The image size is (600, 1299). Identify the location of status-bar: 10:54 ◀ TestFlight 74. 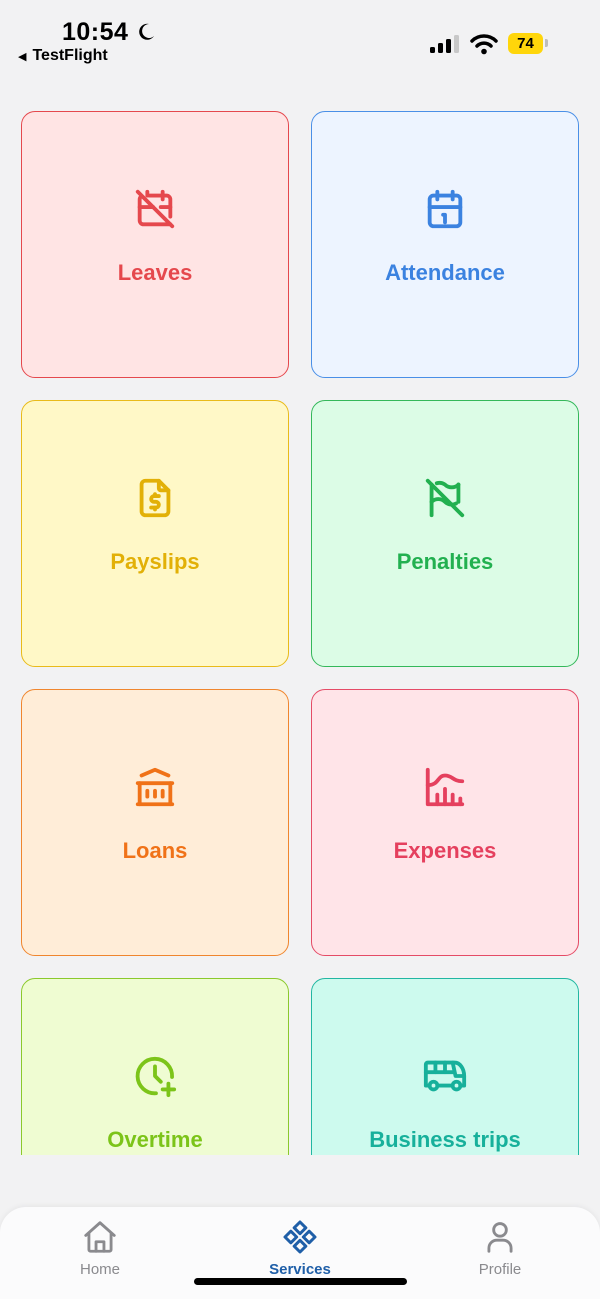
(300, 40).